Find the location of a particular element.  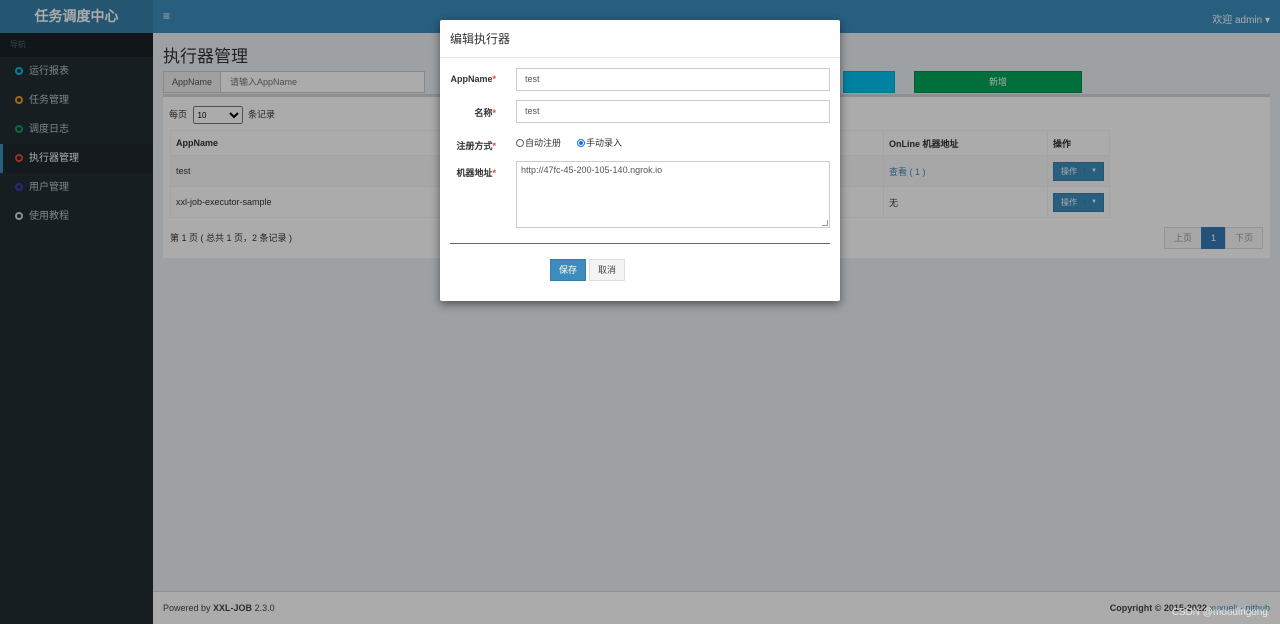

radio-auto-register: 自动注册 is located at coordinates (538, 142).